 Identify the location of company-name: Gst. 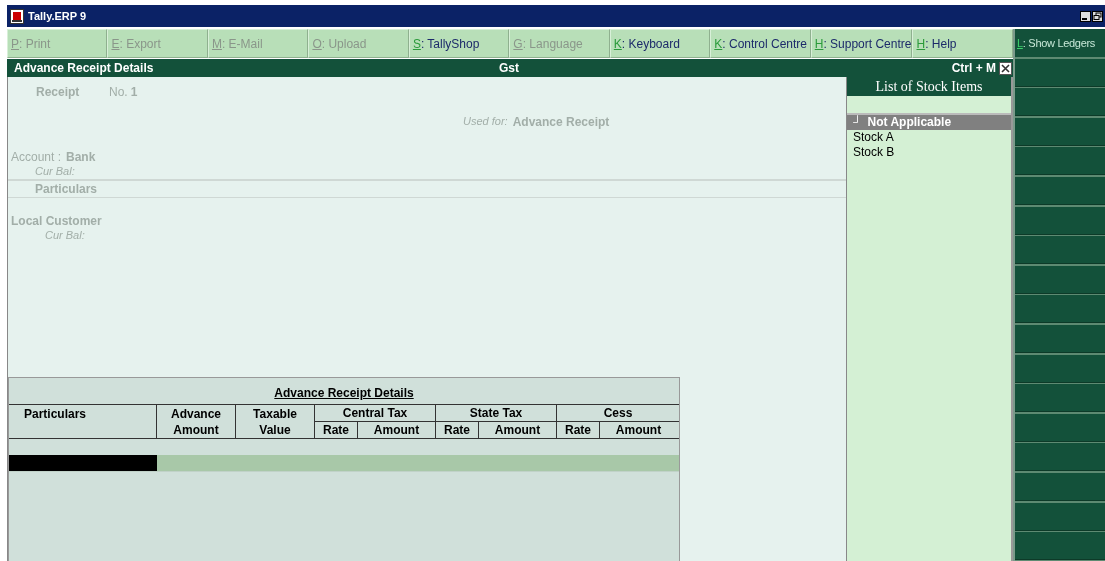
(509, 68).